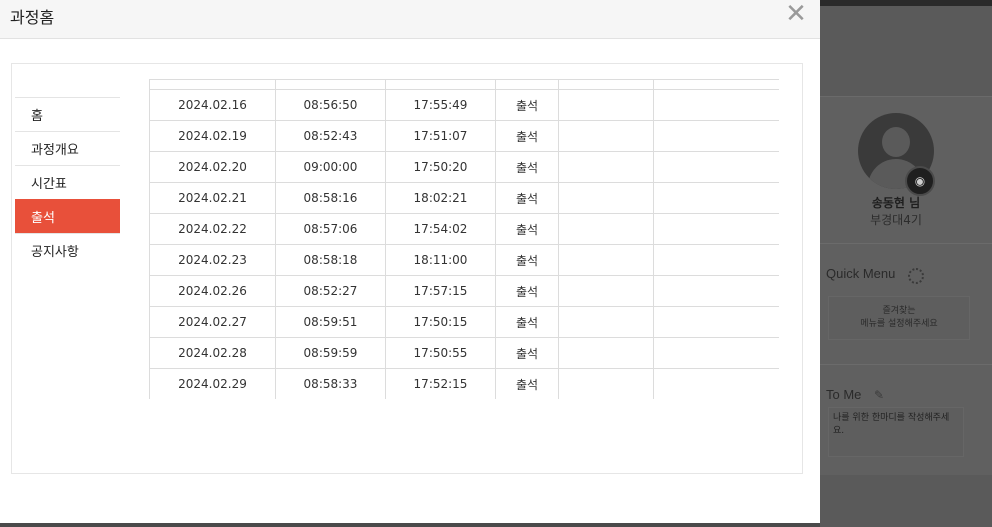 Image resolution: width=992 pixels, height=527 pixels. What do you see at coordinates (440, 198) in the screenshot?
I see `check-out-cell: 18:02:21` at bounding box center [440, 198].